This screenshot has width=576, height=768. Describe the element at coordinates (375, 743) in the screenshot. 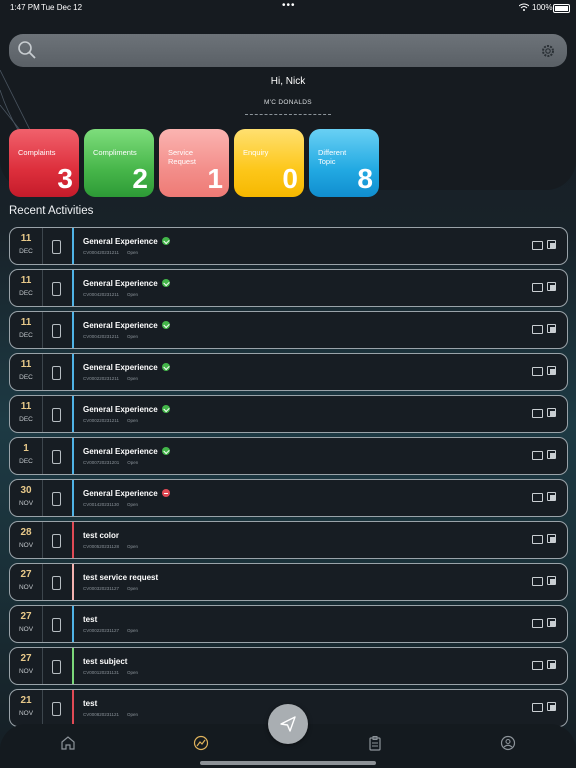

I see `clipboard-icon` at that location.